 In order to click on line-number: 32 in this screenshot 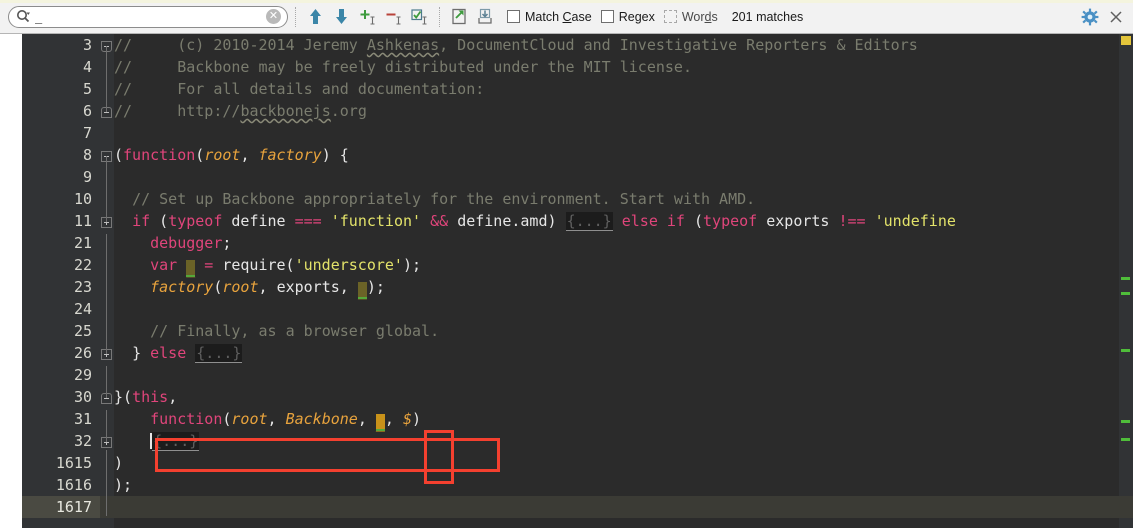, I will do `click(82, 441)`.